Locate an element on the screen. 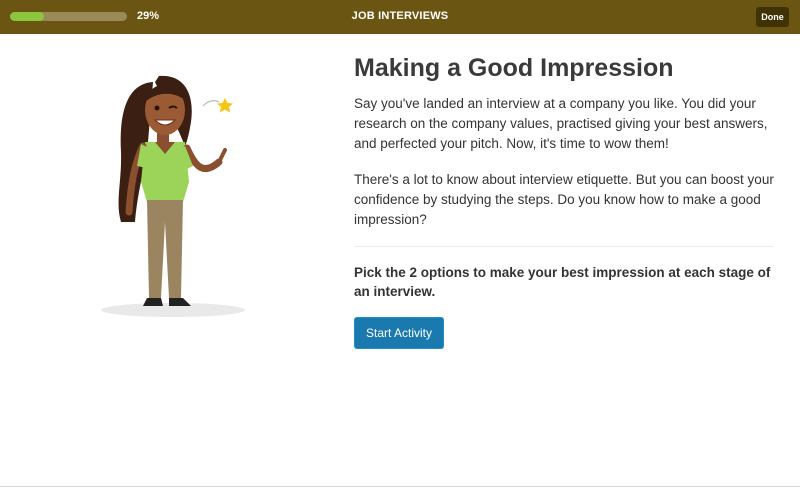  page-title: Making a Good Impression is located at coordinates (514, 68).